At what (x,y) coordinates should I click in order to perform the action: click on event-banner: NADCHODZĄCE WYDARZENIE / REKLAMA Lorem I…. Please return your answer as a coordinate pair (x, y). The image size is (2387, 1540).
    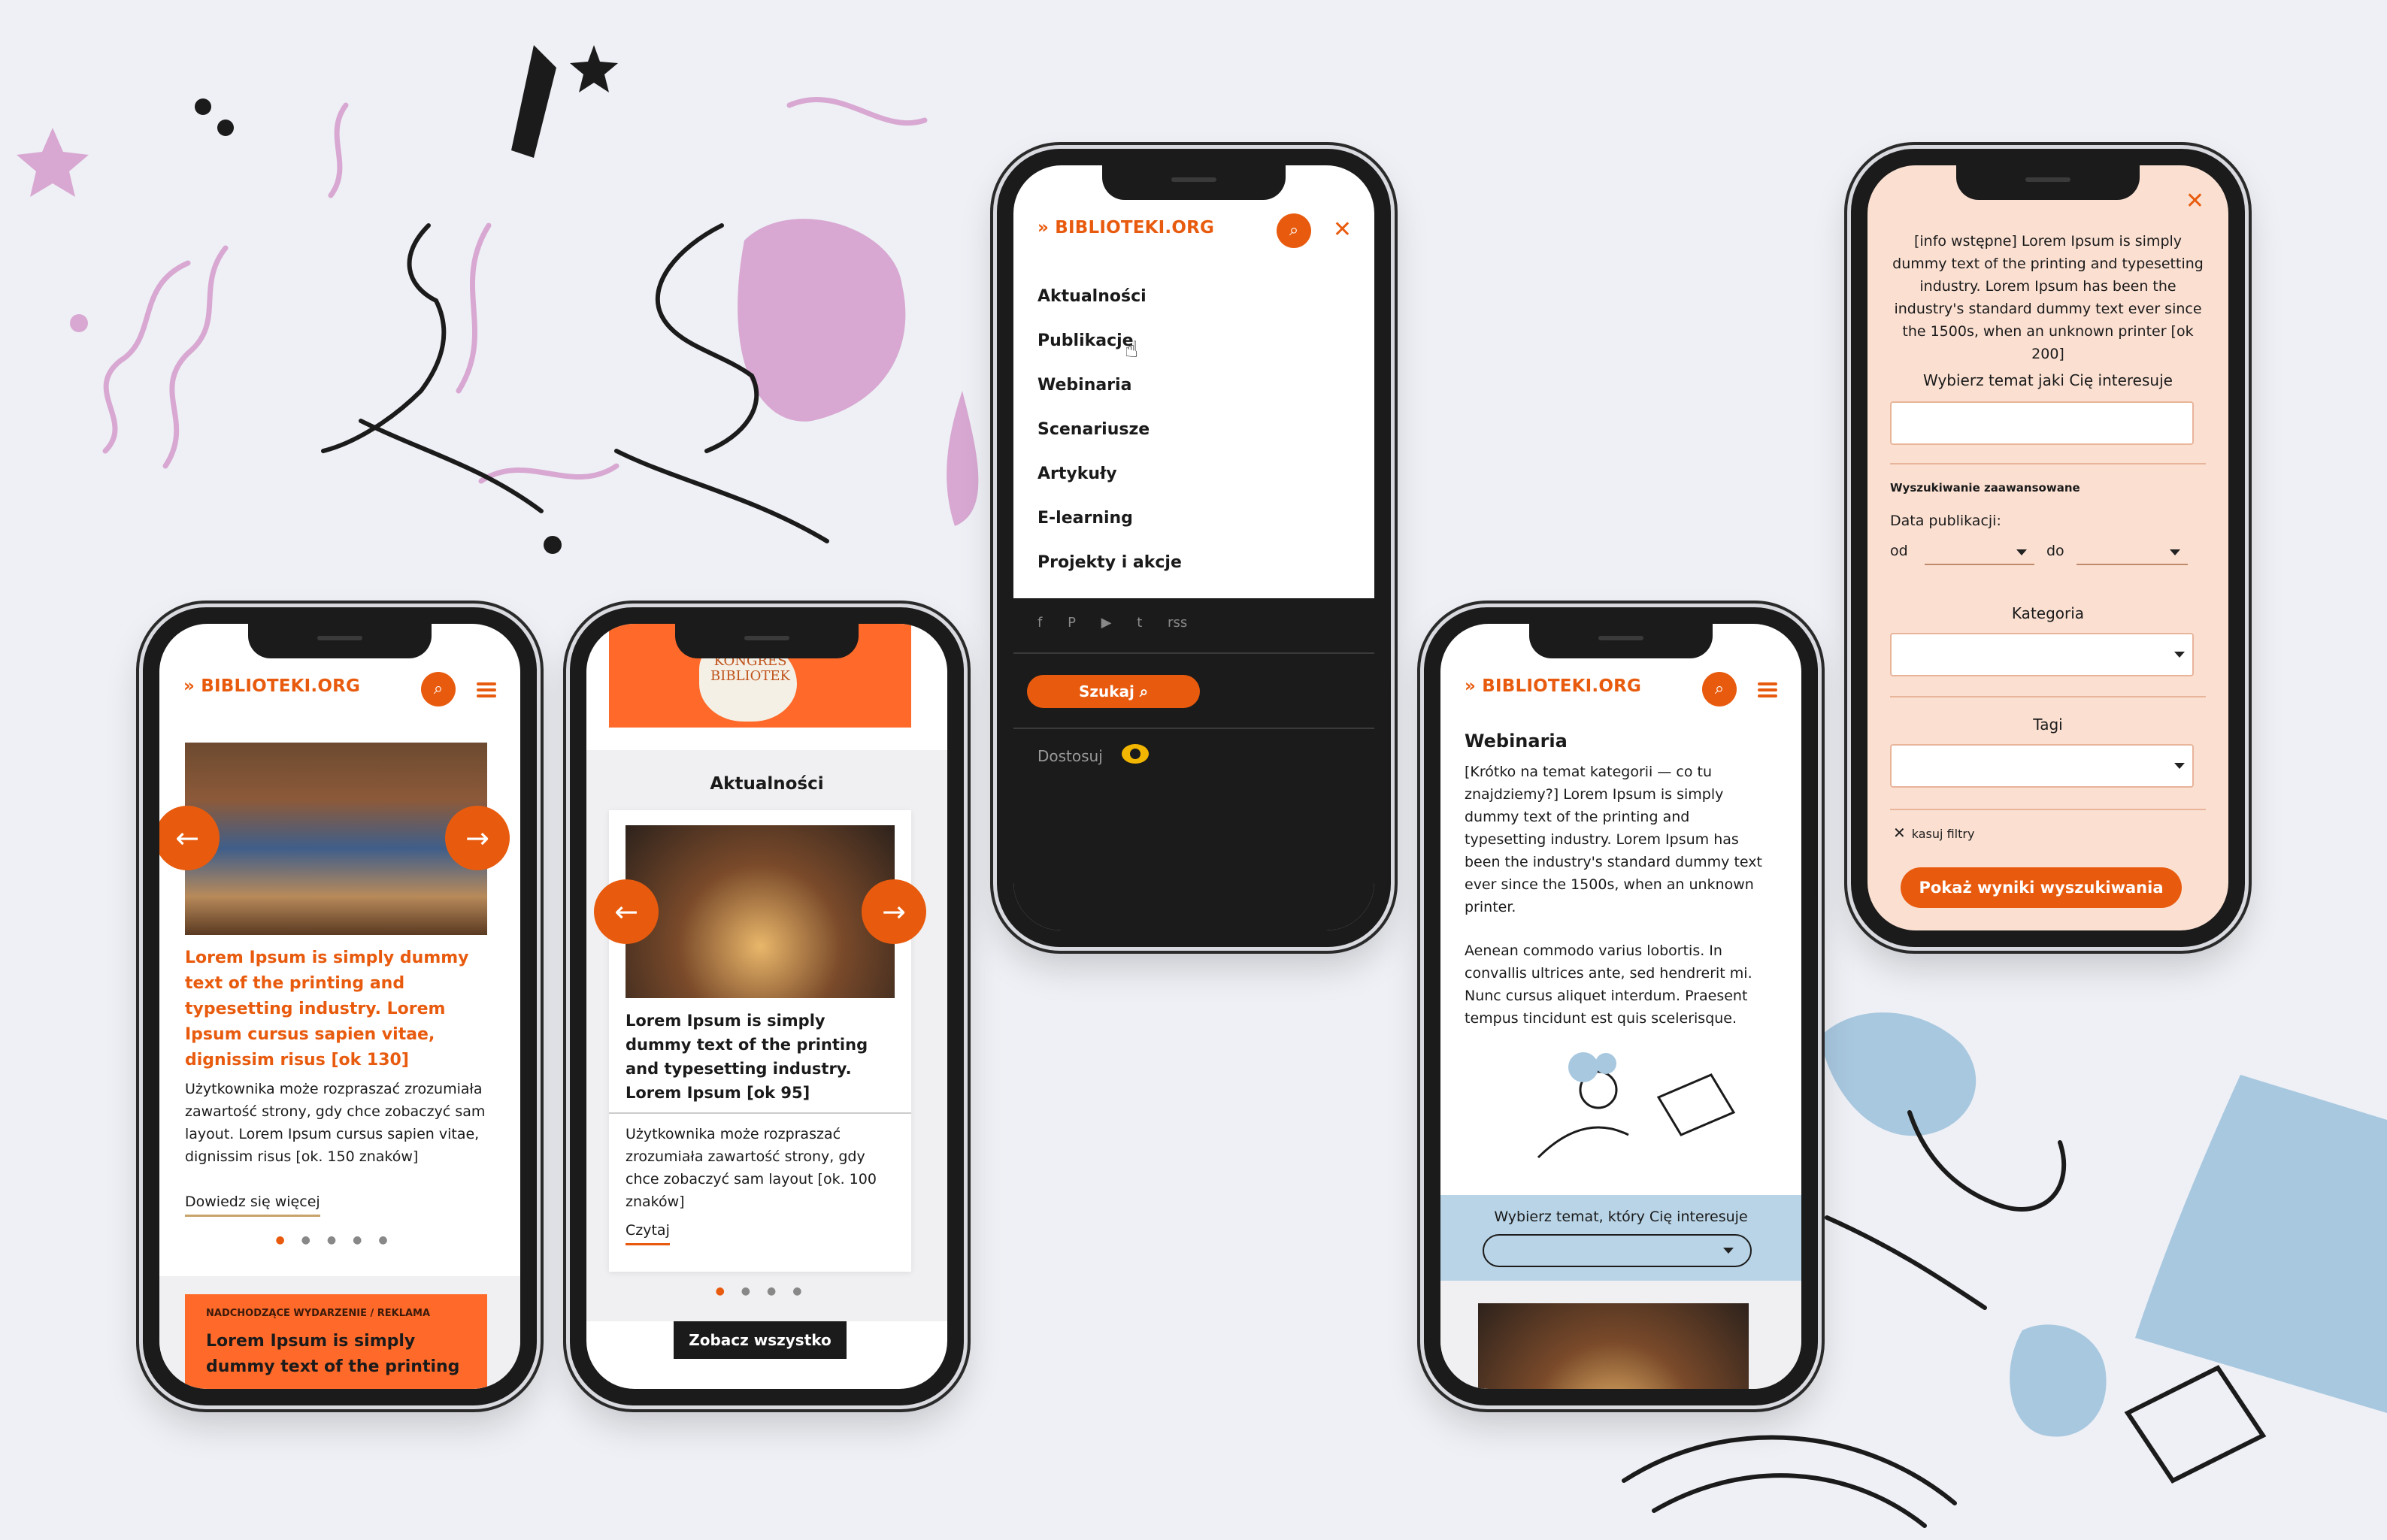
    Looking at the image, I should click on (336, 1341).